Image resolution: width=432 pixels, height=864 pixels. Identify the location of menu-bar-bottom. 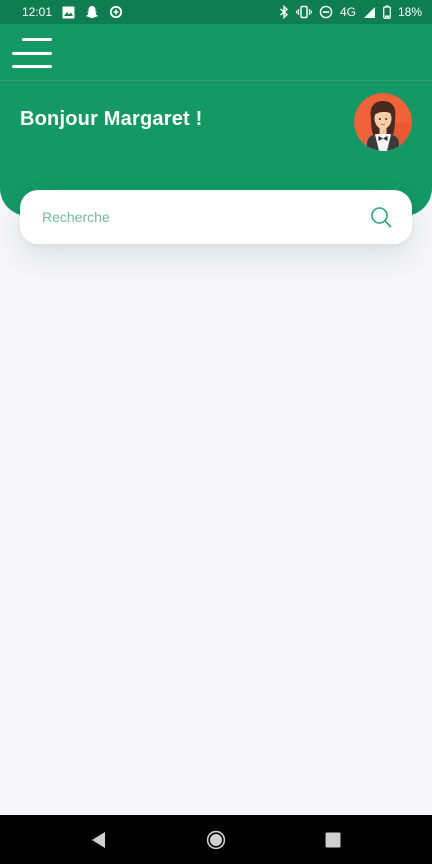
(32, 66).